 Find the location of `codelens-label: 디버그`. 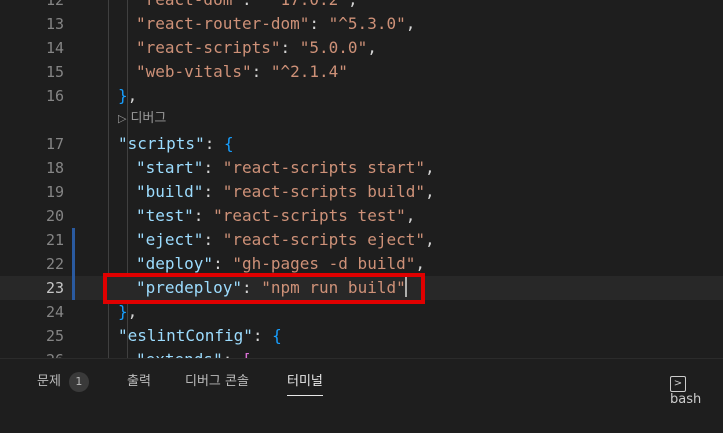

codelens-label: 디버그 is located at coordinates (148, 118).